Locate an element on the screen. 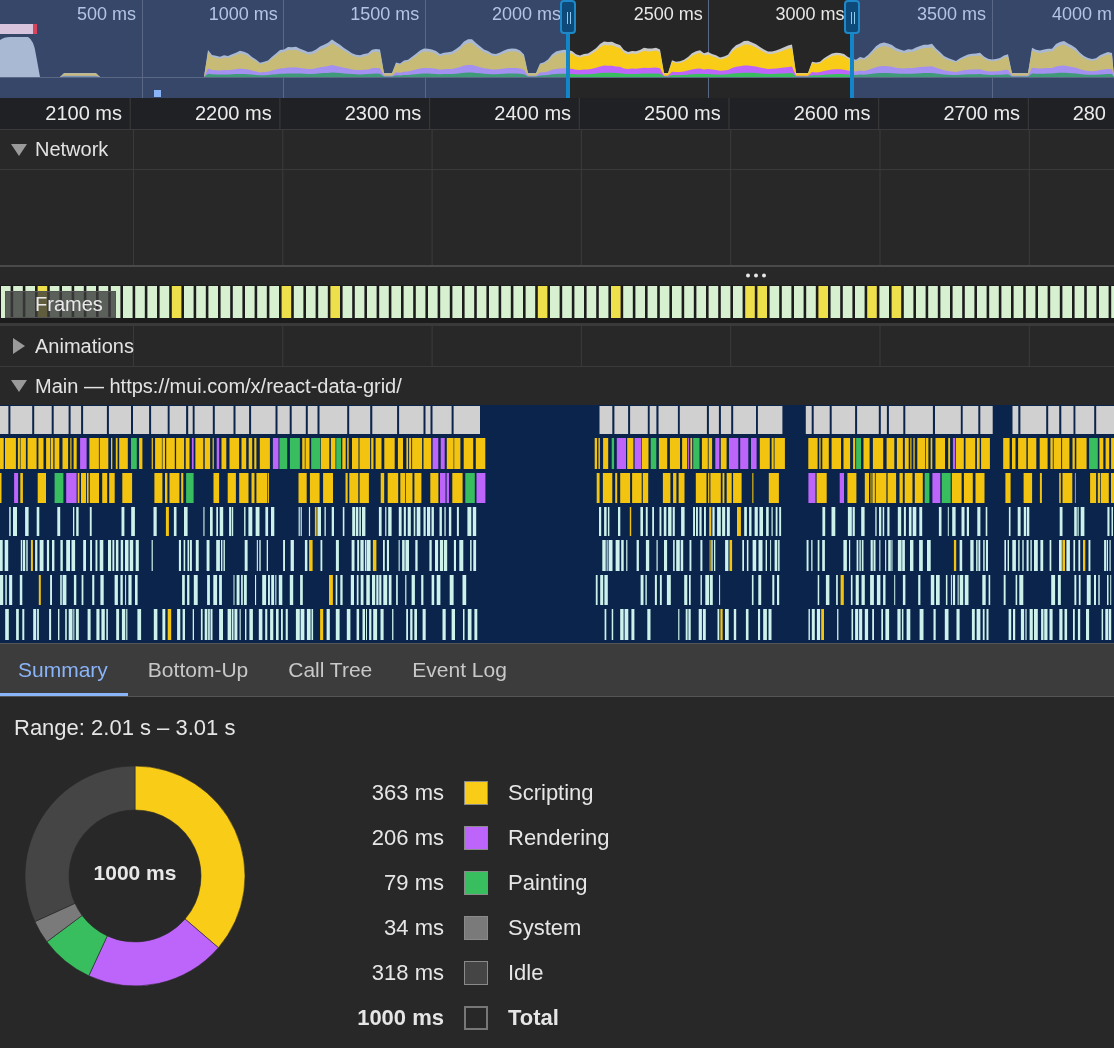  time-tick-label: 3000 ms is located at coordinates (810, 14).